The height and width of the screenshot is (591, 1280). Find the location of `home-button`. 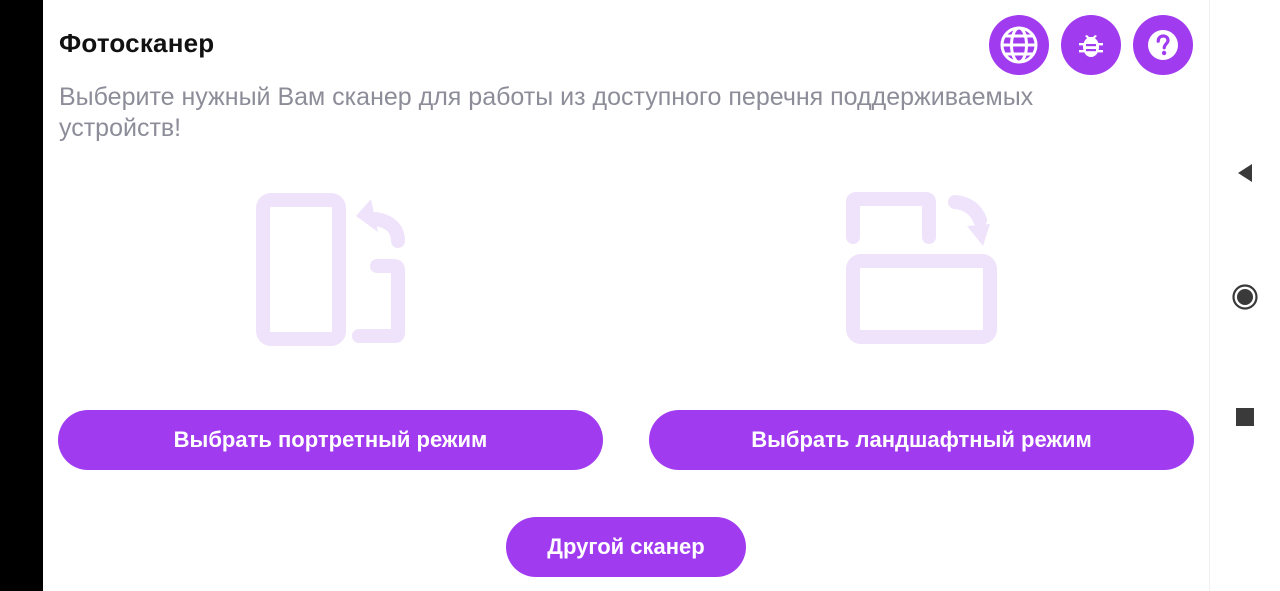

home-button is located at coordinates (1245, 299).